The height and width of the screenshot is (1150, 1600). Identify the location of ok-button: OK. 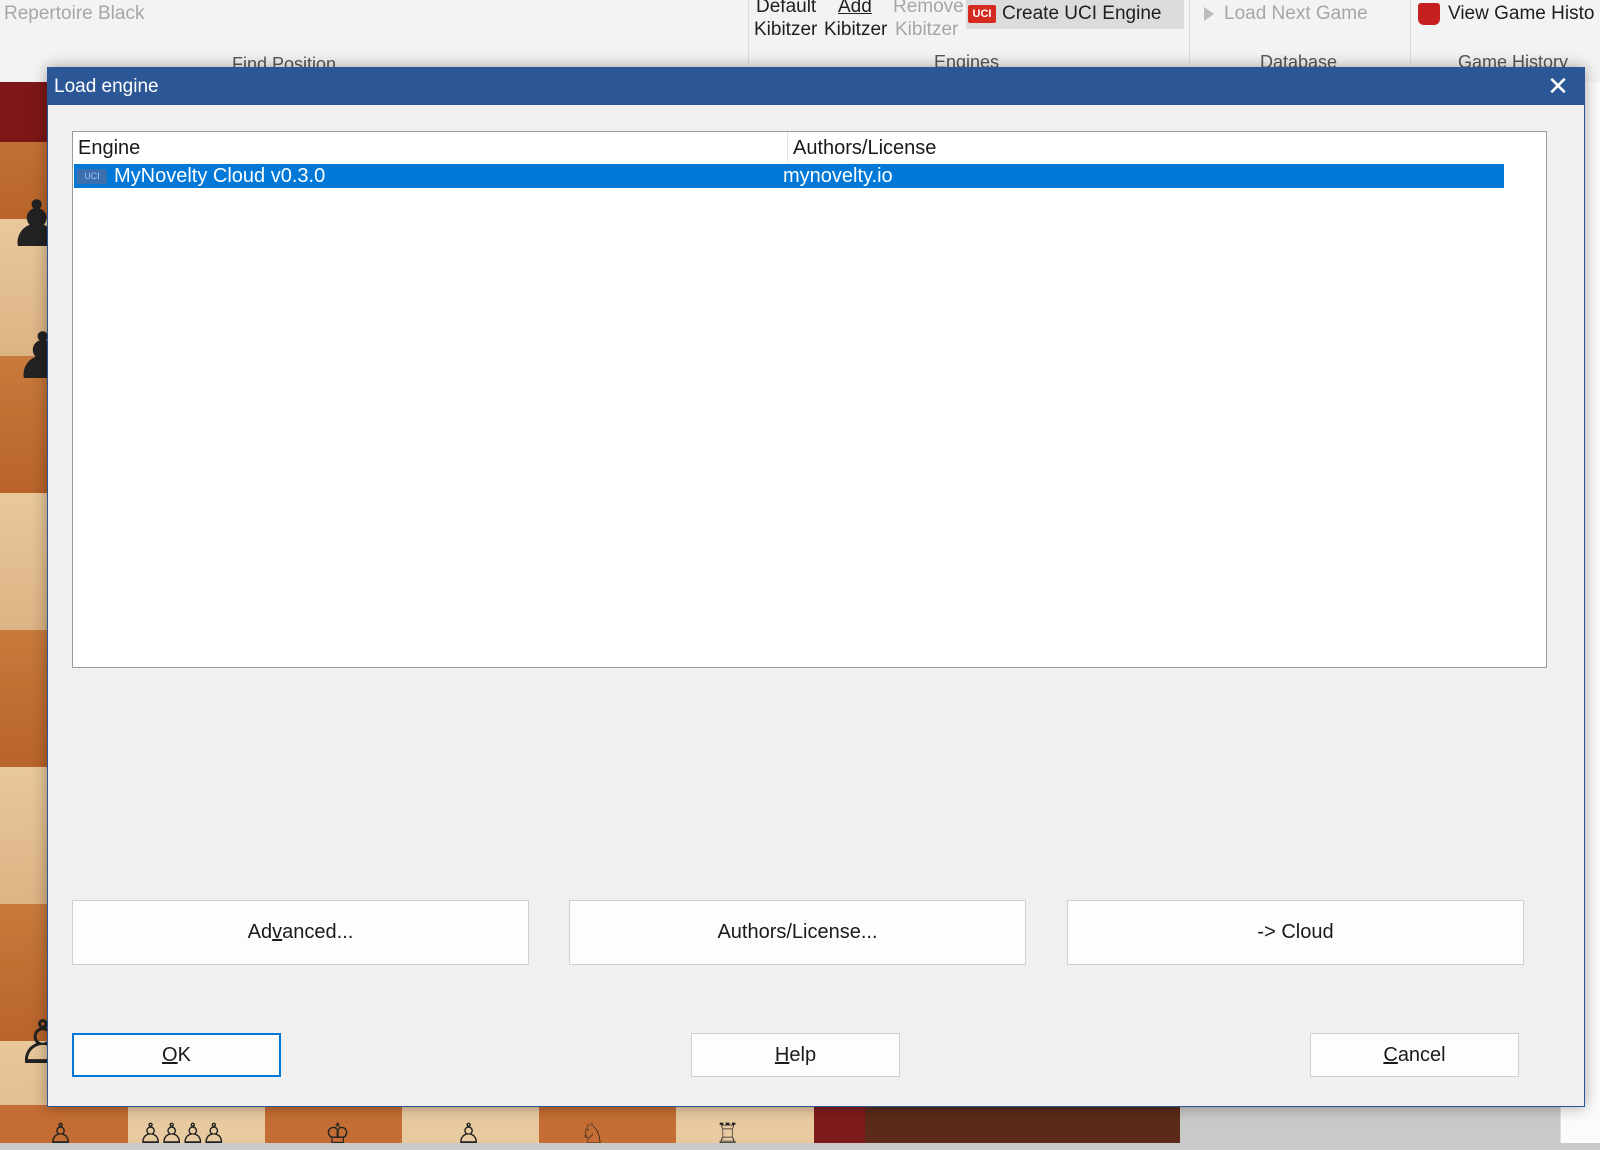
(176, 1055).